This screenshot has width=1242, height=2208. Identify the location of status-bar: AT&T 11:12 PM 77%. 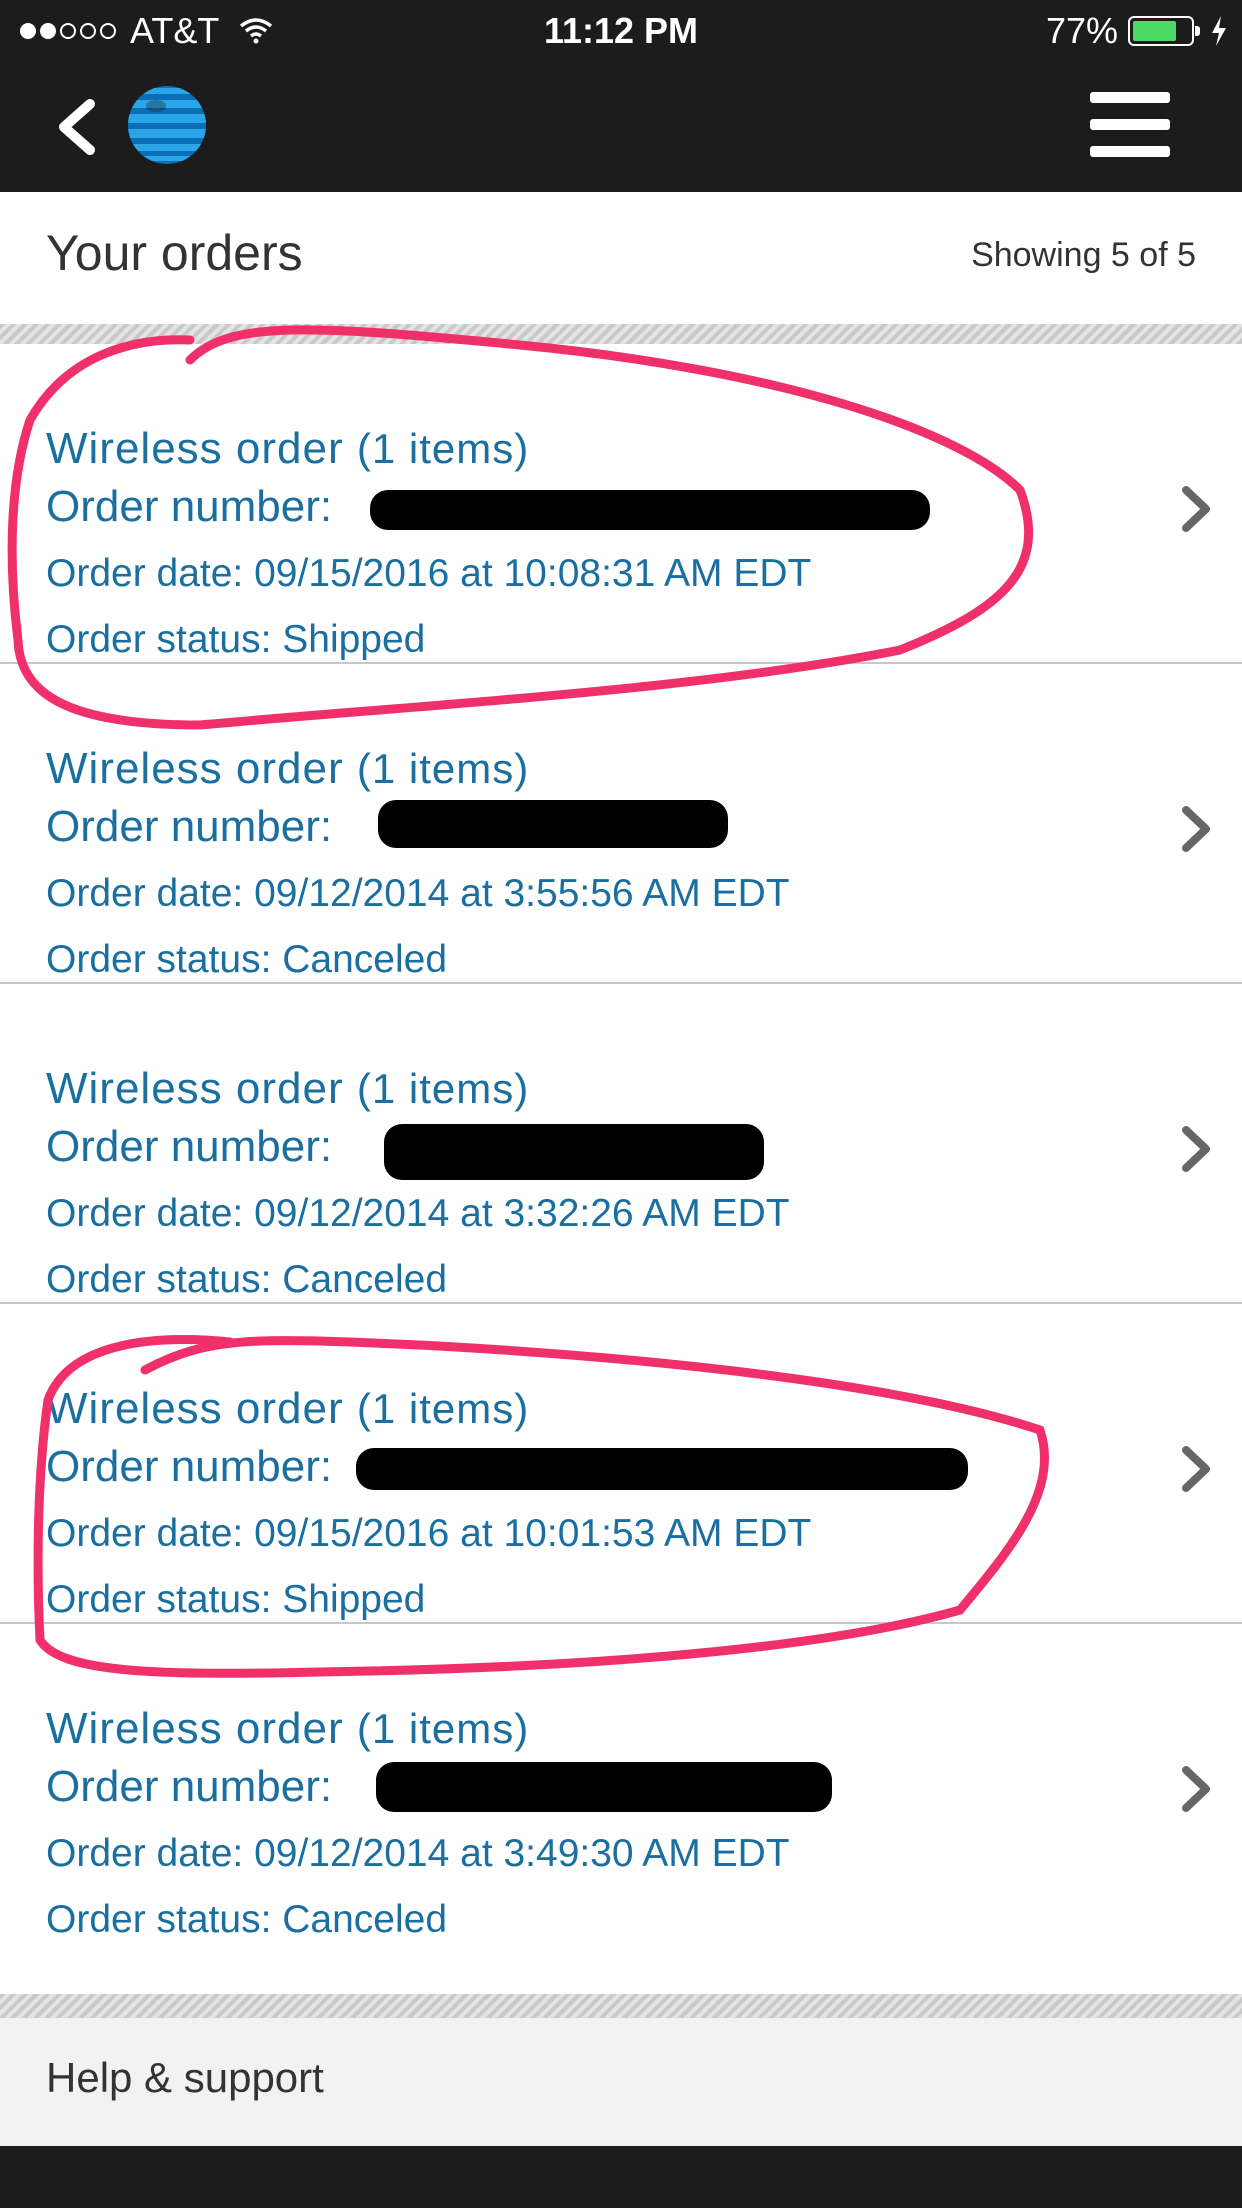
(621, 31).